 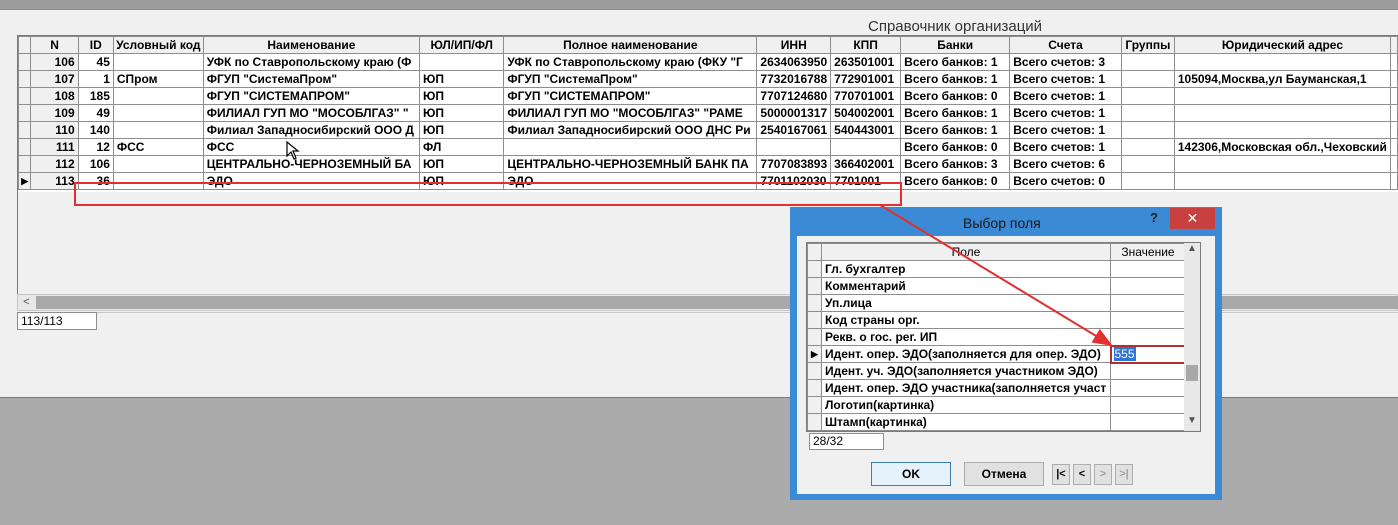 What do you see at coordinates (794, 113) in the screenshot?
I see `table-cell: 5000001317` at bounding box center [794, 113].